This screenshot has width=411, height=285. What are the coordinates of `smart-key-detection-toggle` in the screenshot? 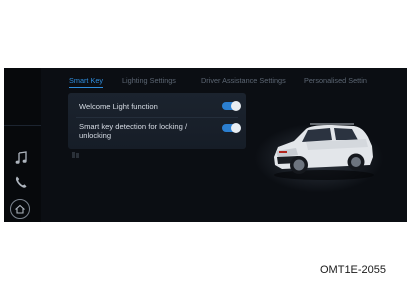 It's located at (231, 128).